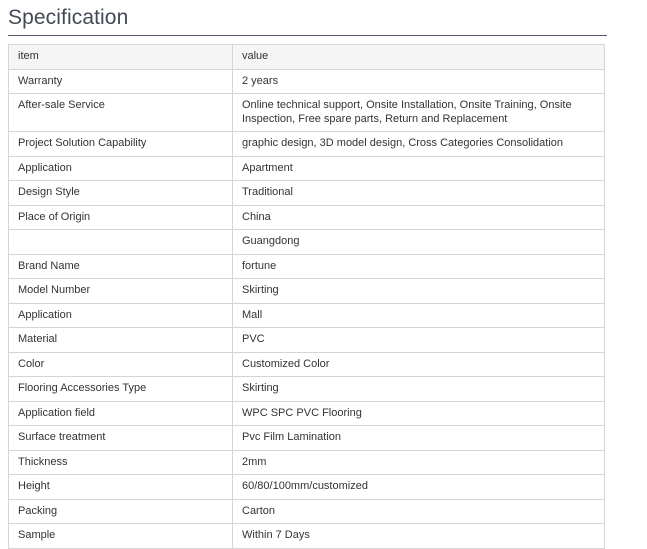  I want to click on row-item-label: After-sale Service, so click(120, 112).